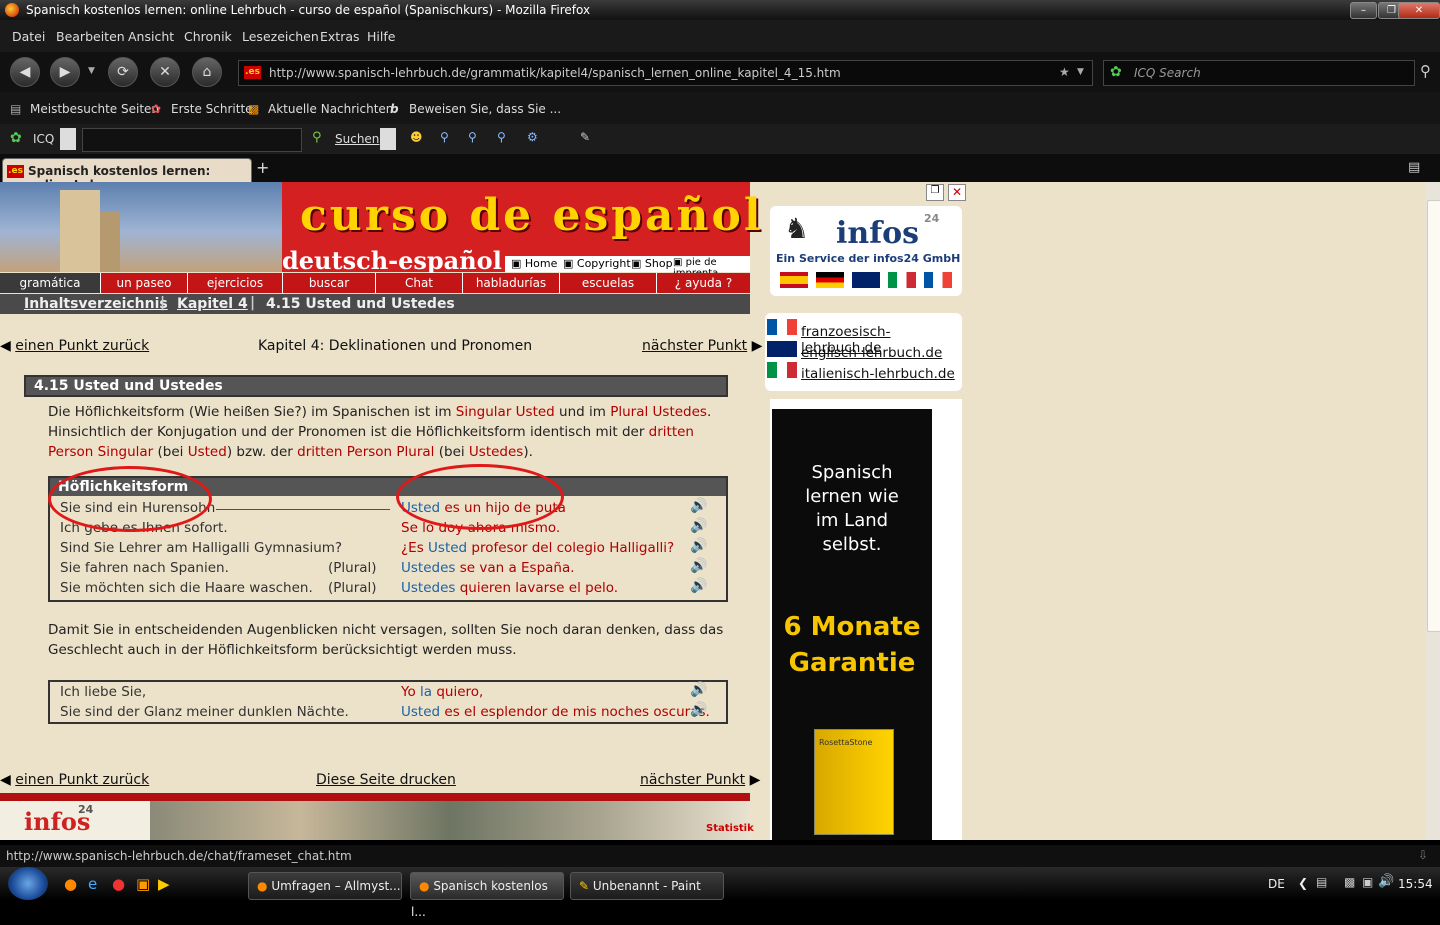 The width and height of the screenshot is (1440, 925). Describe the element at coordinates (1386, 881) in the screenshot. I see `volume-icon: 🔊` at that location.